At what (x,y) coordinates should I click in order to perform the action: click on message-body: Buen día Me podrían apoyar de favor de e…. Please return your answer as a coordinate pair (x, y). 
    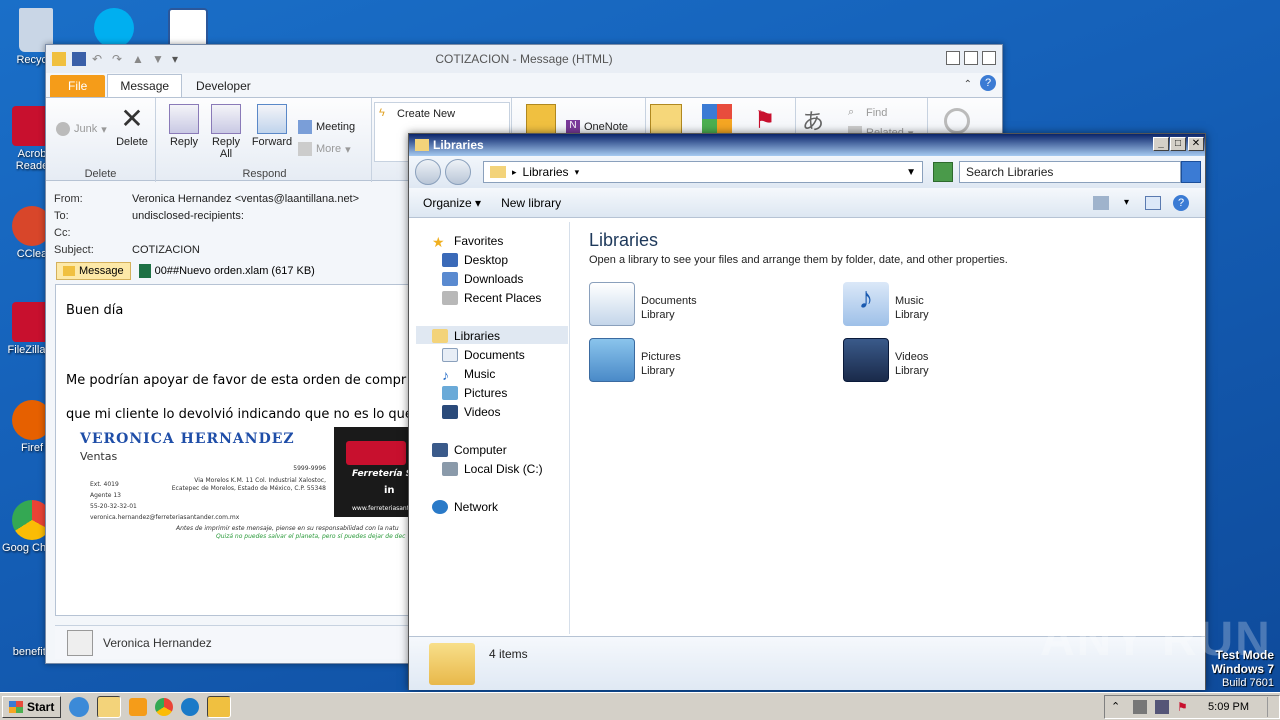
    Looking at the image, I should click on (235, 450).